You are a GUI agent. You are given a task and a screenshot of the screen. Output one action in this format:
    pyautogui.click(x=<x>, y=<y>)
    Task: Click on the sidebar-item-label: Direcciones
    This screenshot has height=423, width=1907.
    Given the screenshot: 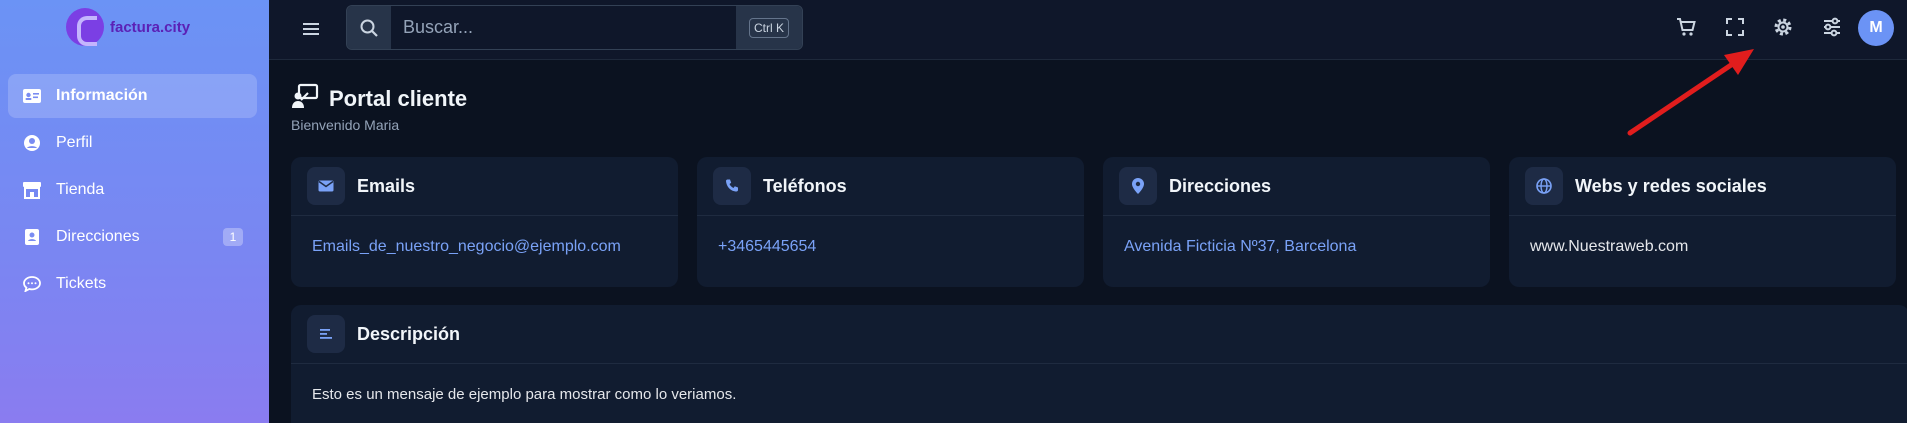 What is the action you would take?
    pyautogui.click(x=98, y=236)
    